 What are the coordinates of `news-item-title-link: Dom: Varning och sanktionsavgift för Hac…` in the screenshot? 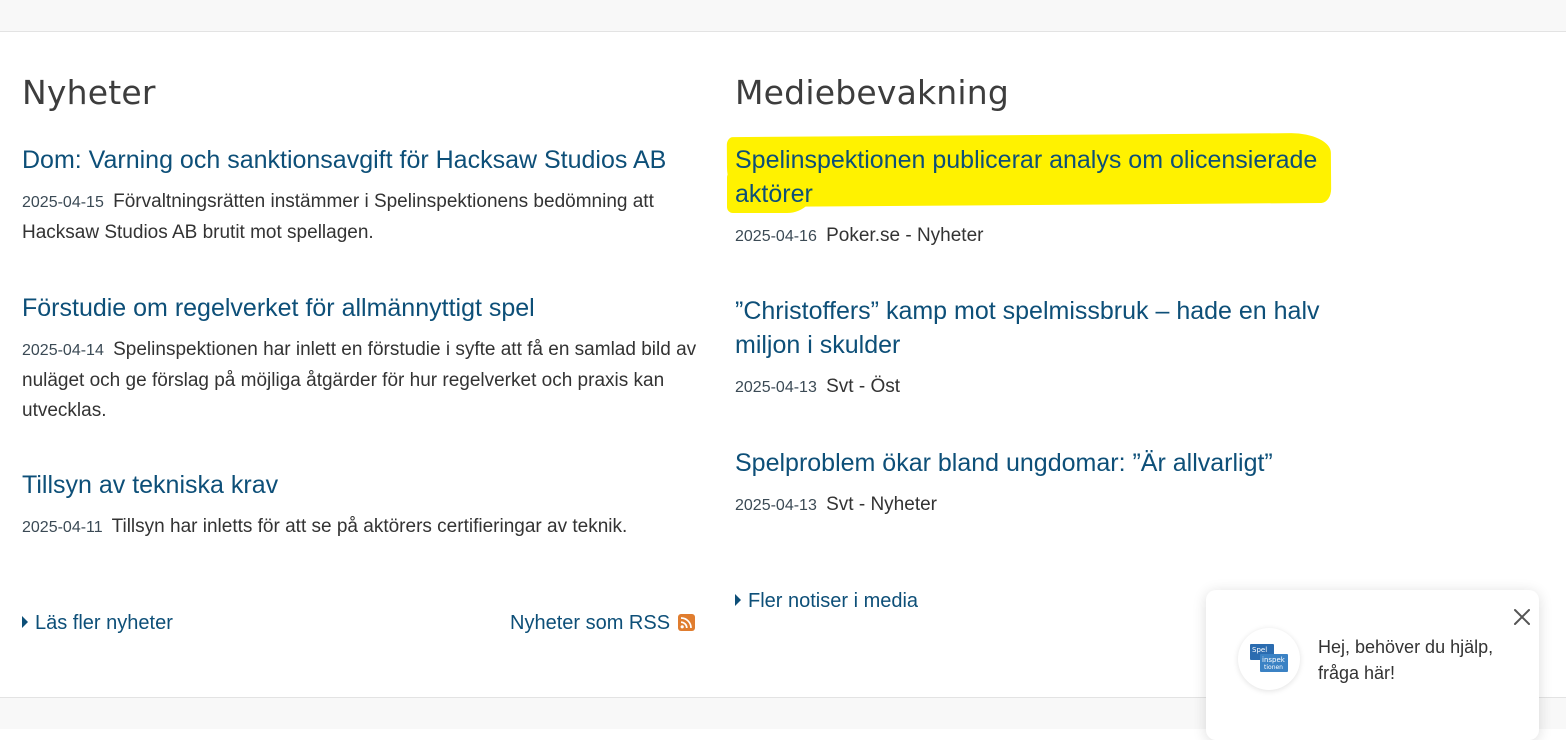 It's located at (362, 160).